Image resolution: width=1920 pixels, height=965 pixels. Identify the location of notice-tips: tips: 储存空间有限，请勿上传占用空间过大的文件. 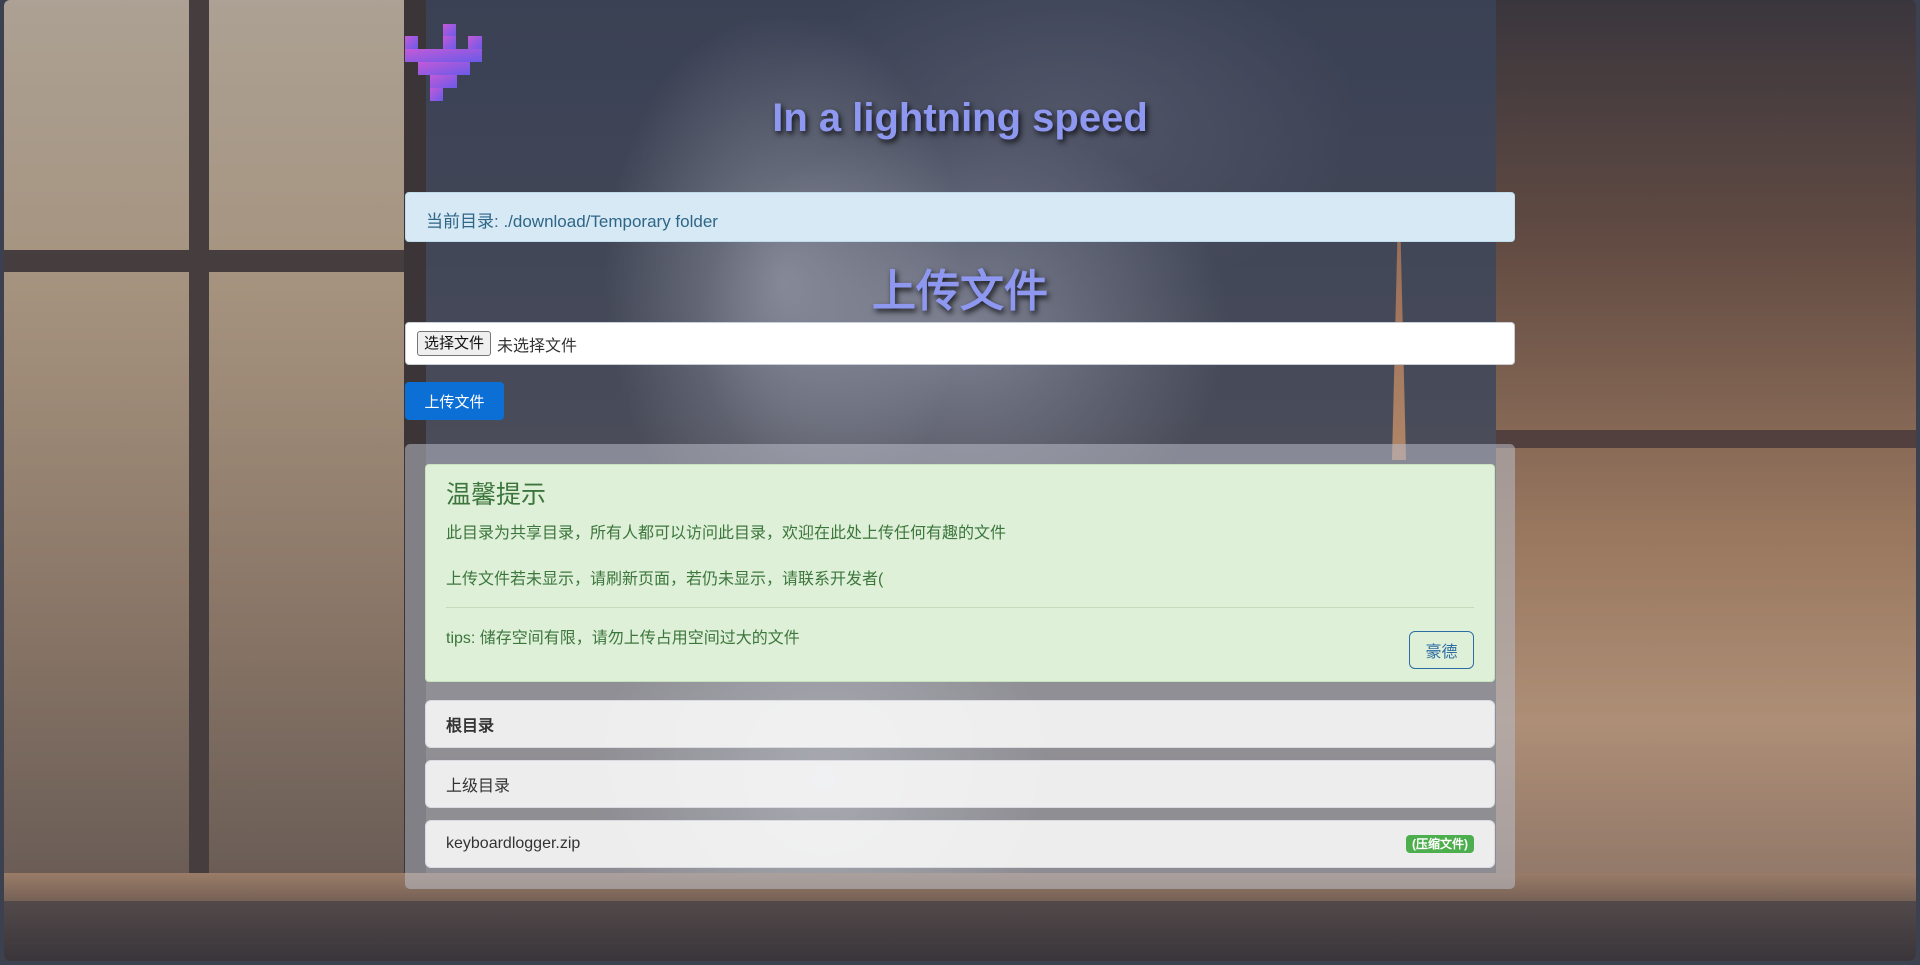
(623, 638).